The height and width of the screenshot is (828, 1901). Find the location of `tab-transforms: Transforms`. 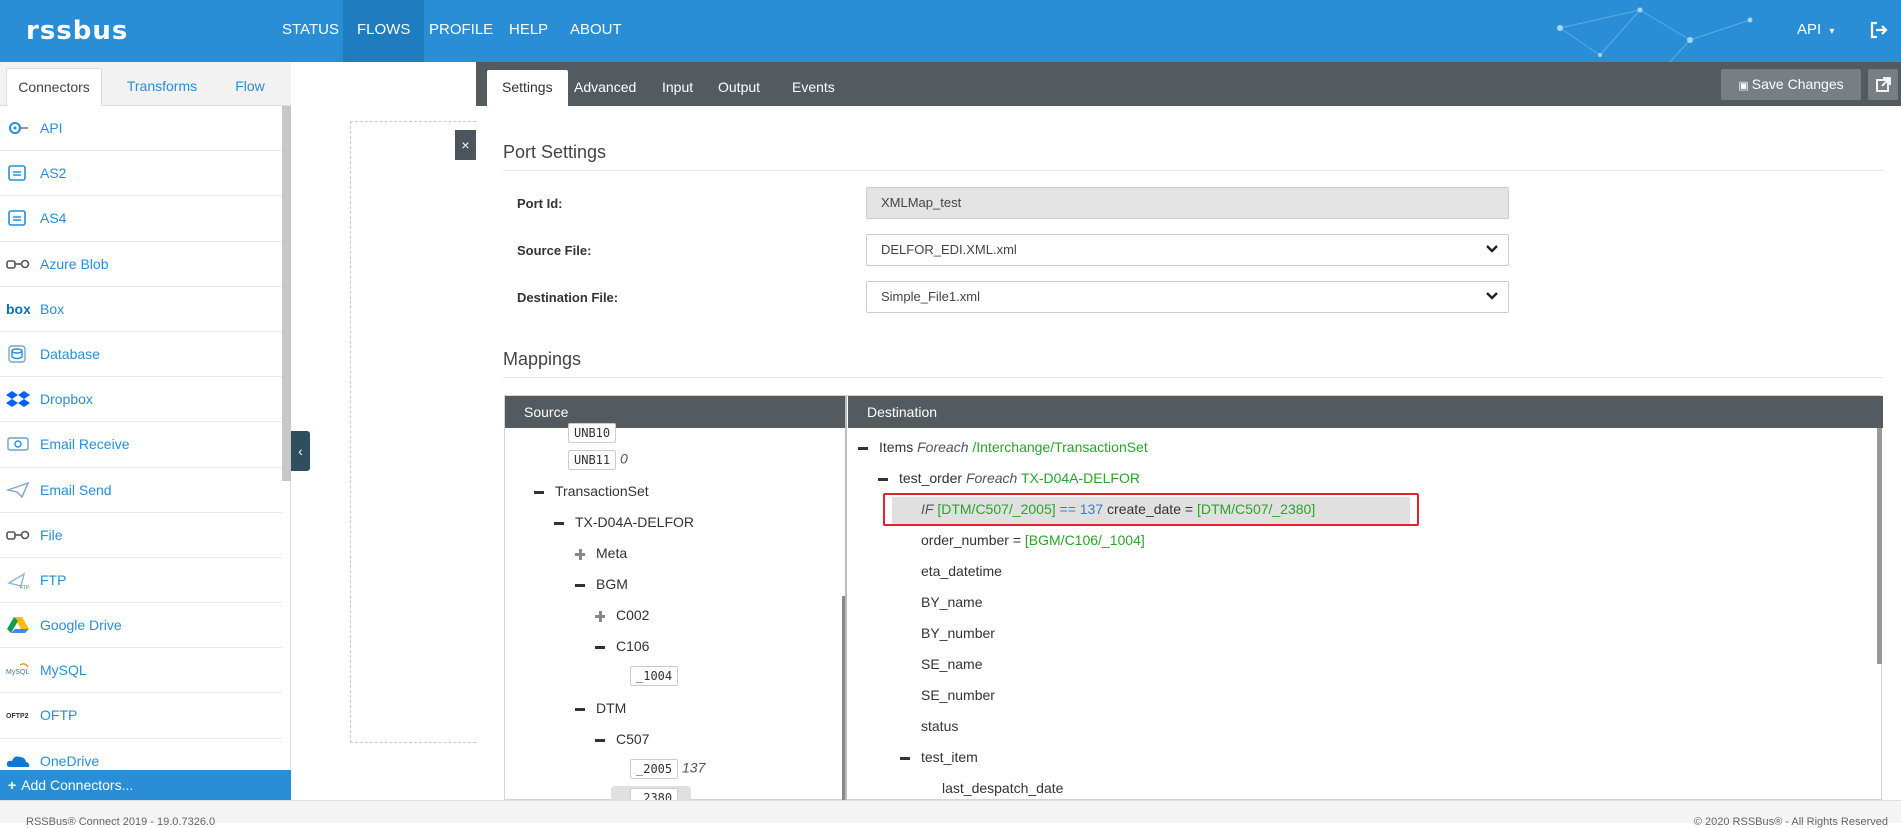

tab-transforms: Transforms is located at coordinates (162, 87).